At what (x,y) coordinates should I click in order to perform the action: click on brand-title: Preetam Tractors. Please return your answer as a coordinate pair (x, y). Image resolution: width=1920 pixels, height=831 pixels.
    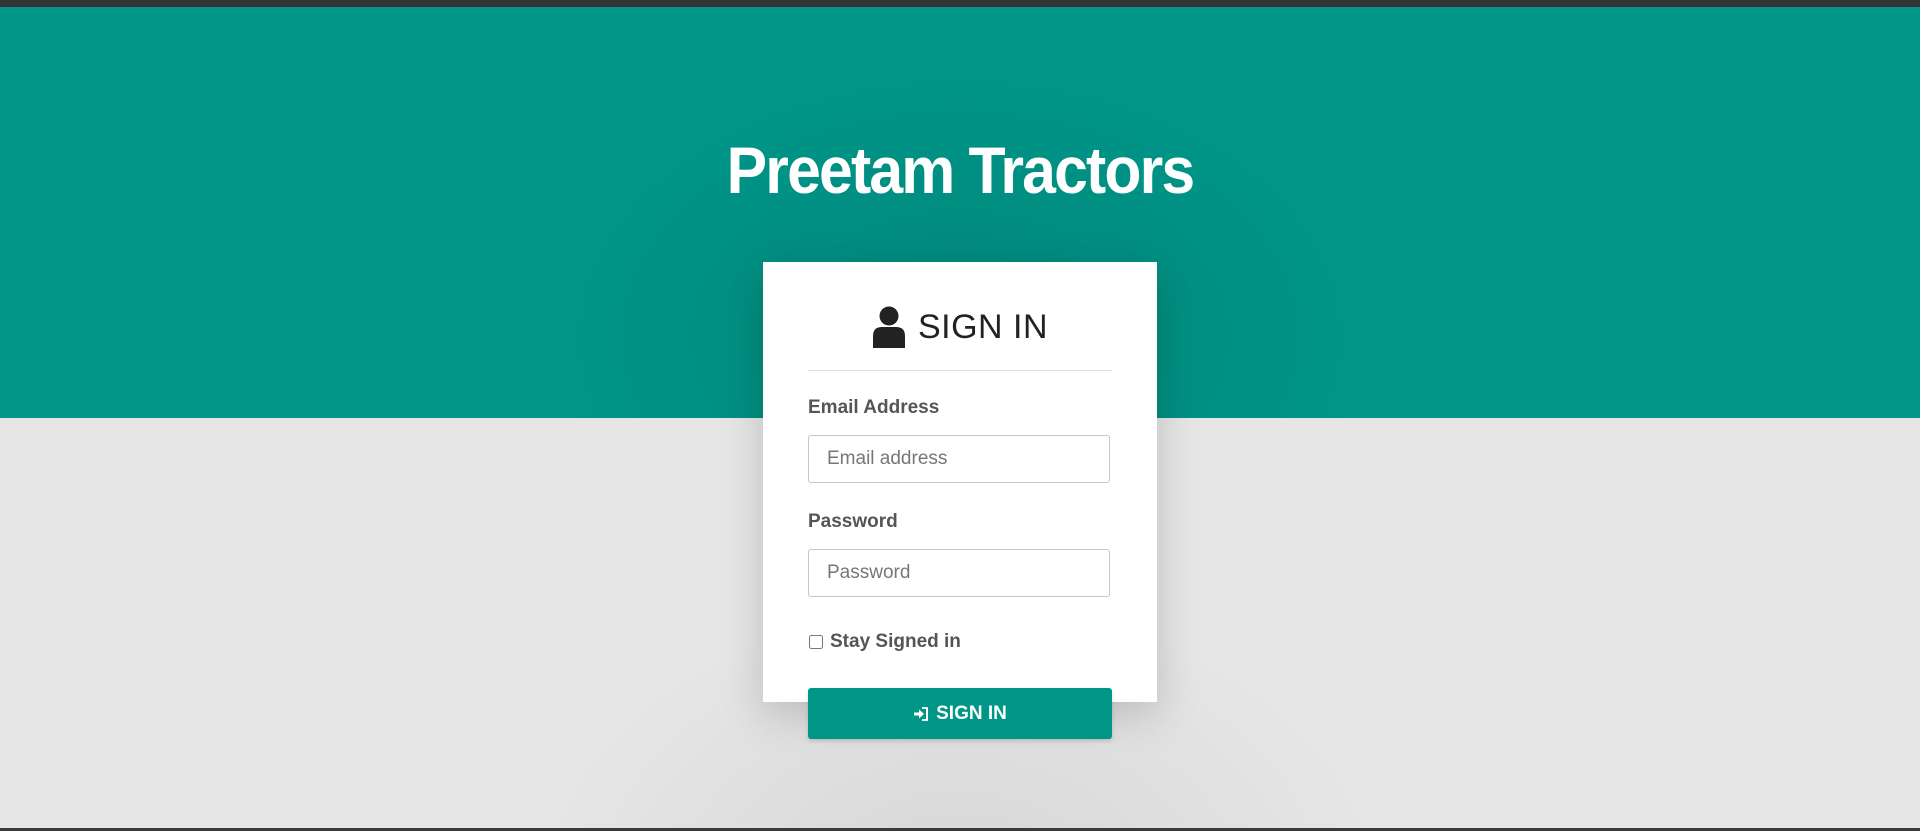
    Looking at the image, I should click on (961, 170).